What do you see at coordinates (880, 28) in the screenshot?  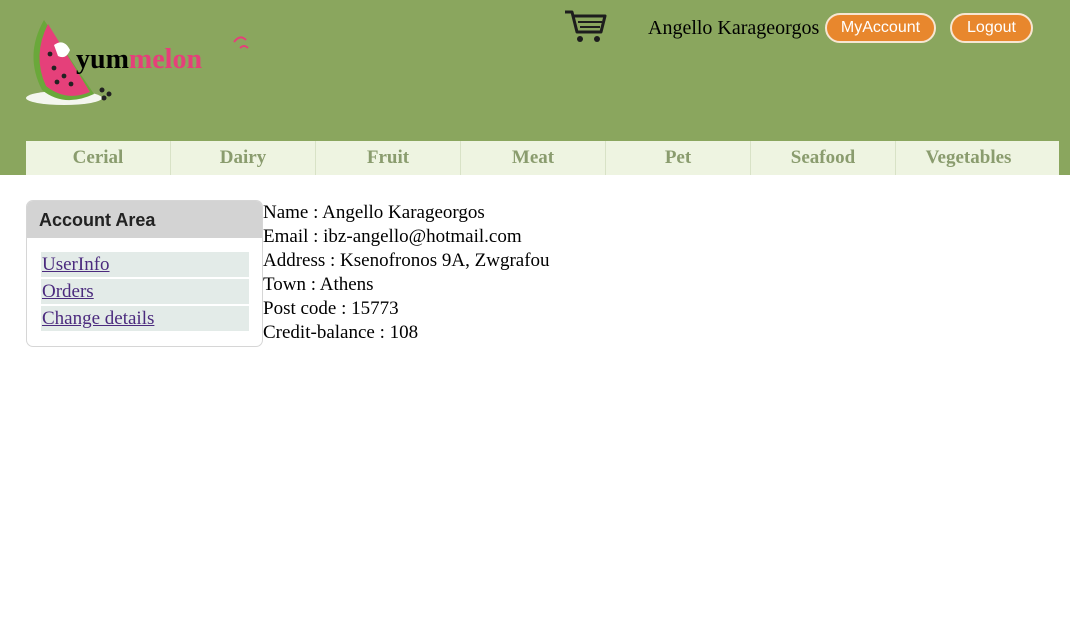 I see `my-account-button: MyAccount` at bounding box center [880, 28].